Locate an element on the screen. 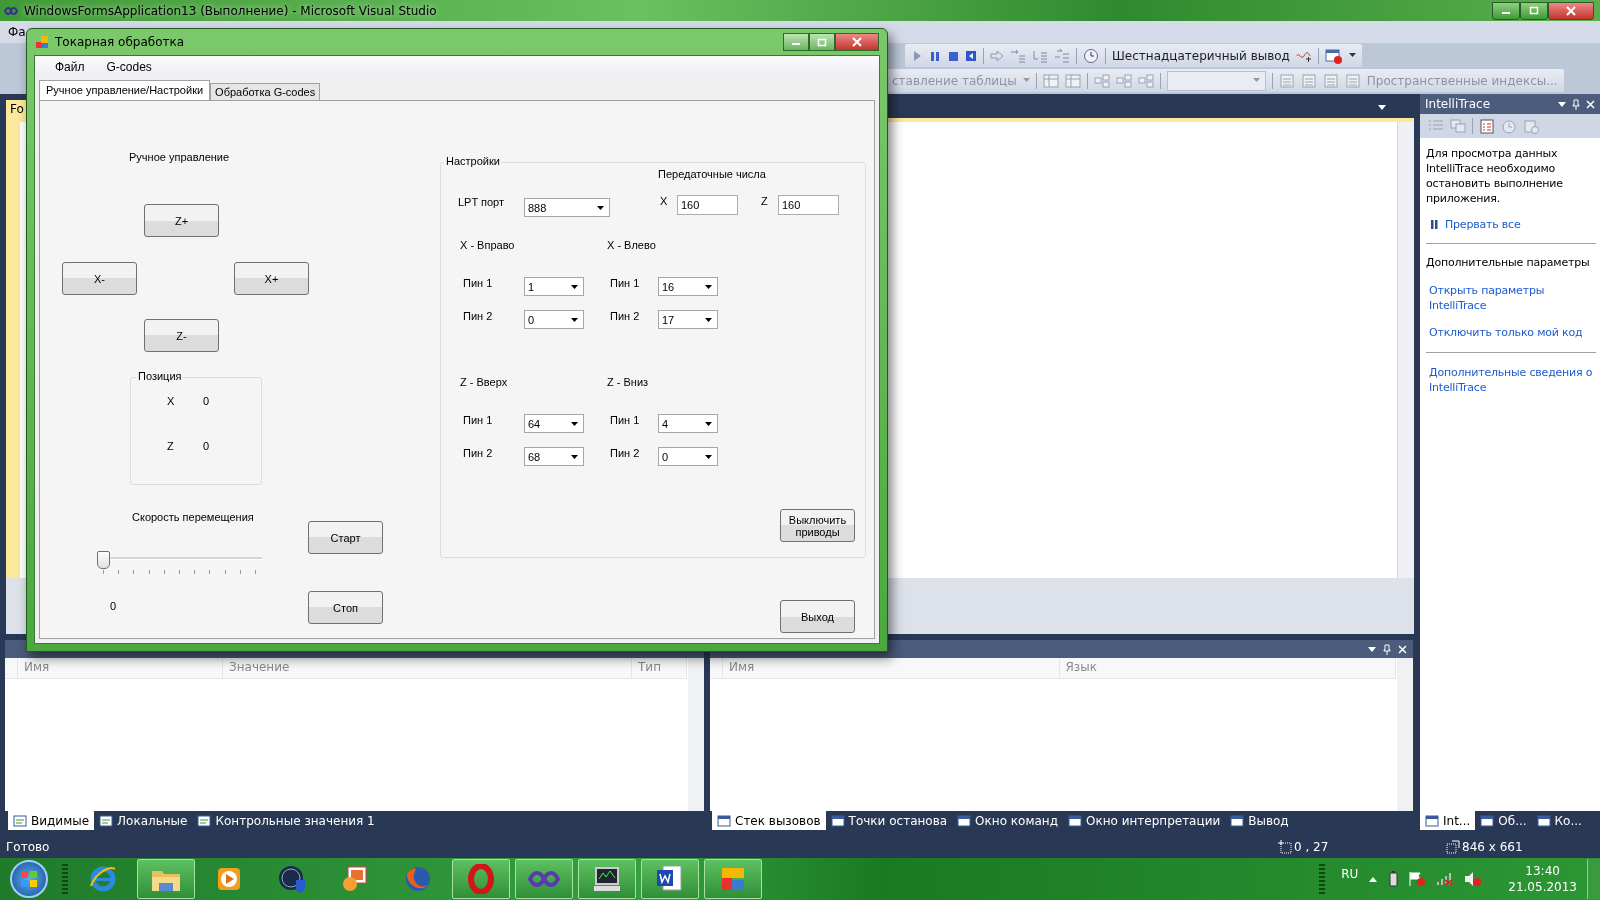  jog-button: X+ is located at coordinates (271, 278).